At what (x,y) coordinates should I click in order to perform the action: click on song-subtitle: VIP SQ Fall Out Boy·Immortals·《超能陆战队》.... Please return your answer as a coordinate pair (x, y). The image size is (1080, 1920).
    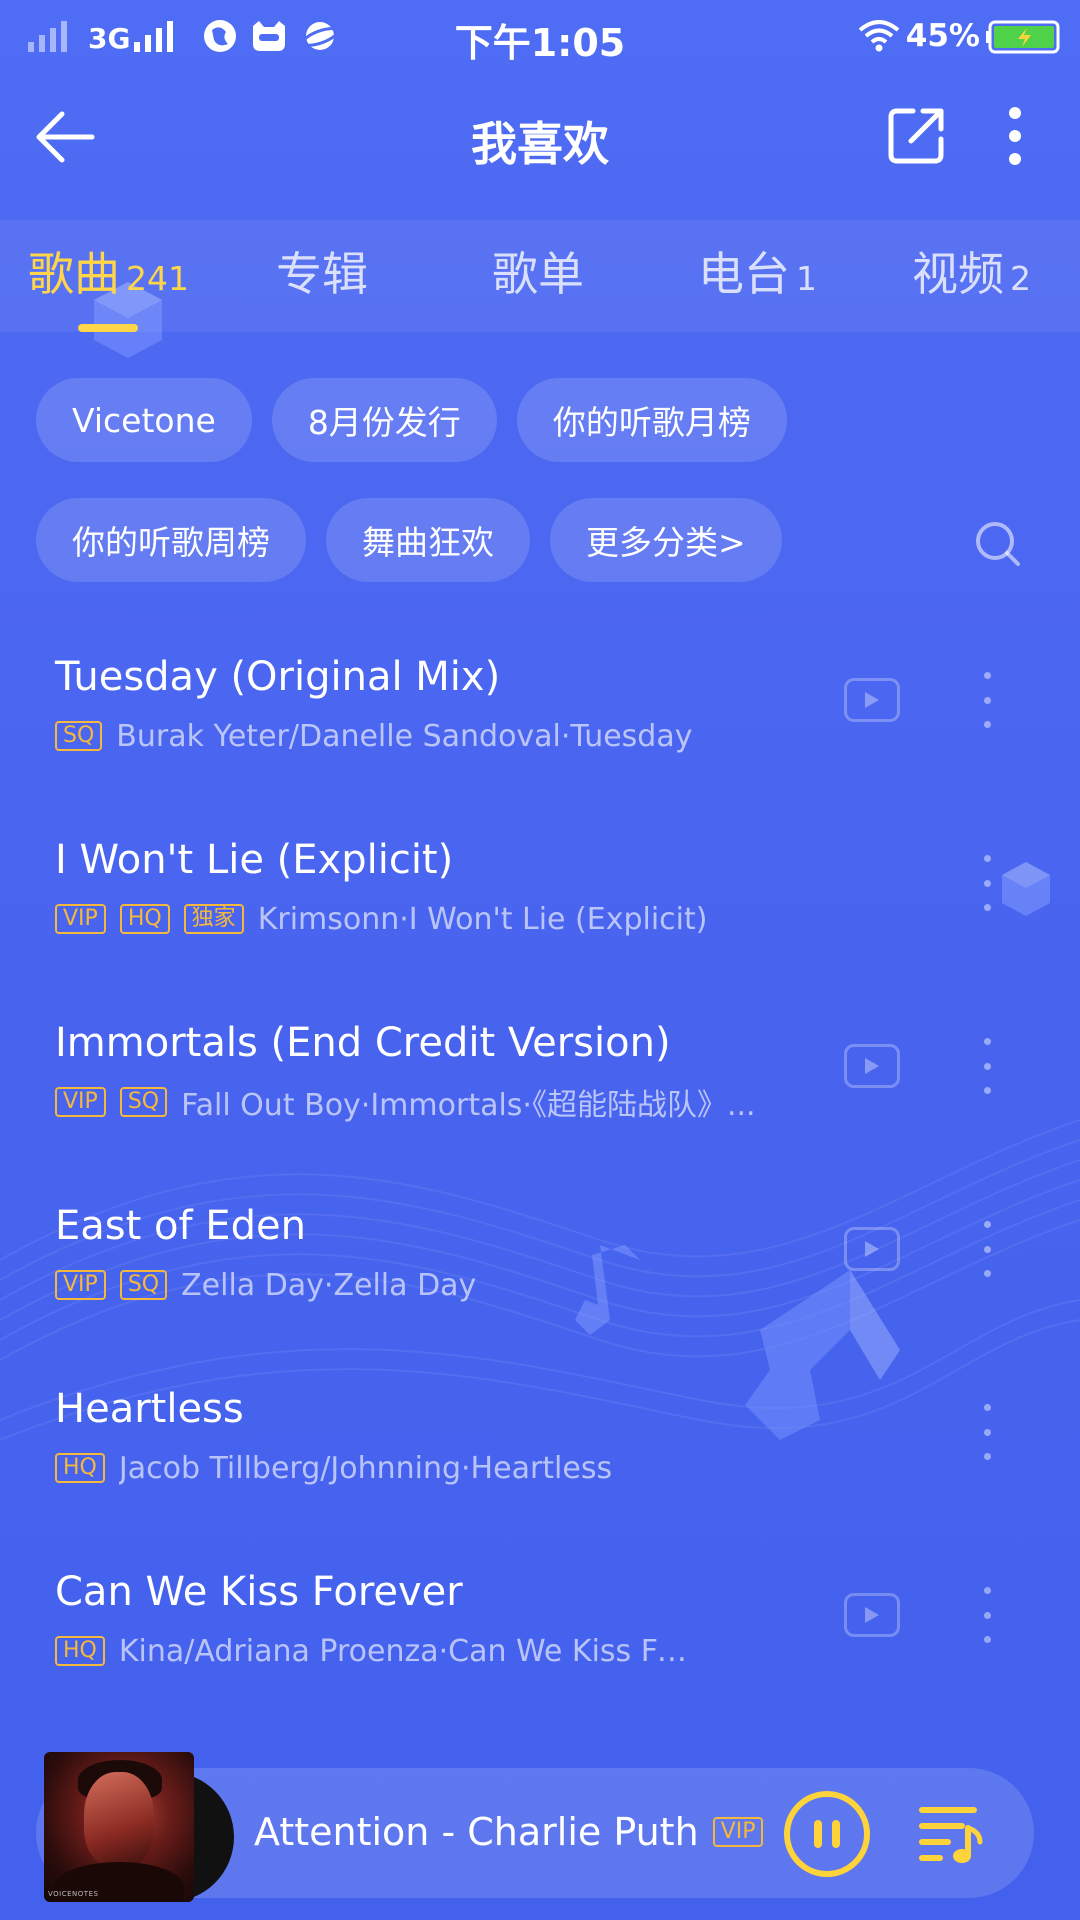
    Looking at the image, I should click on (405, 1102).